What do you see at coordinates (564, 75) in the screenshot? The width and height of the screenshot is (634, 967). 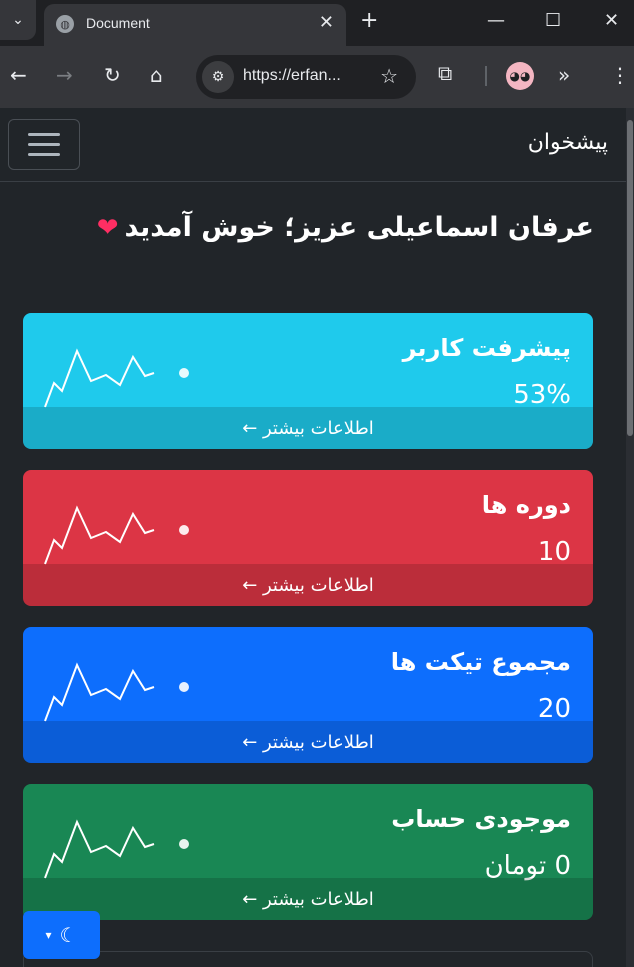 I see `double-chevron-icon: »` at bounding box center [564, 75].